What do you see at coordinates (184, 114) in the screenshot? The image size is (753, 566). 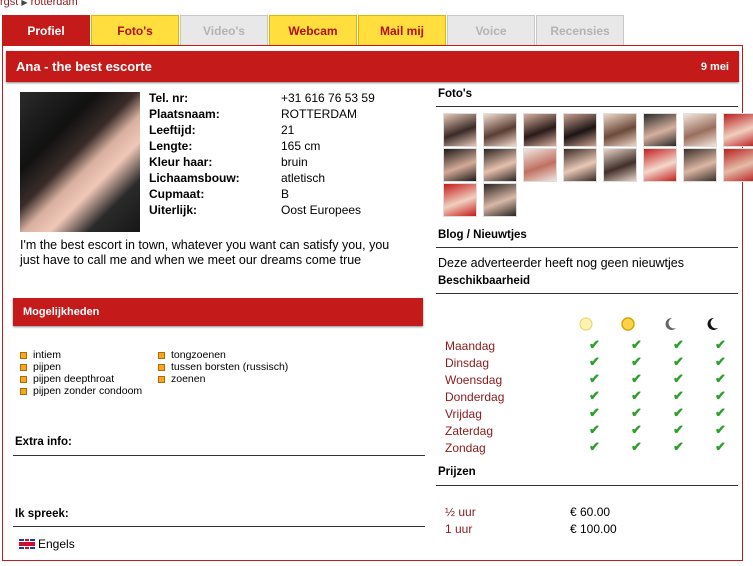 I see `info-label: Plaatsnaam:` at bounding box center [184, 114].